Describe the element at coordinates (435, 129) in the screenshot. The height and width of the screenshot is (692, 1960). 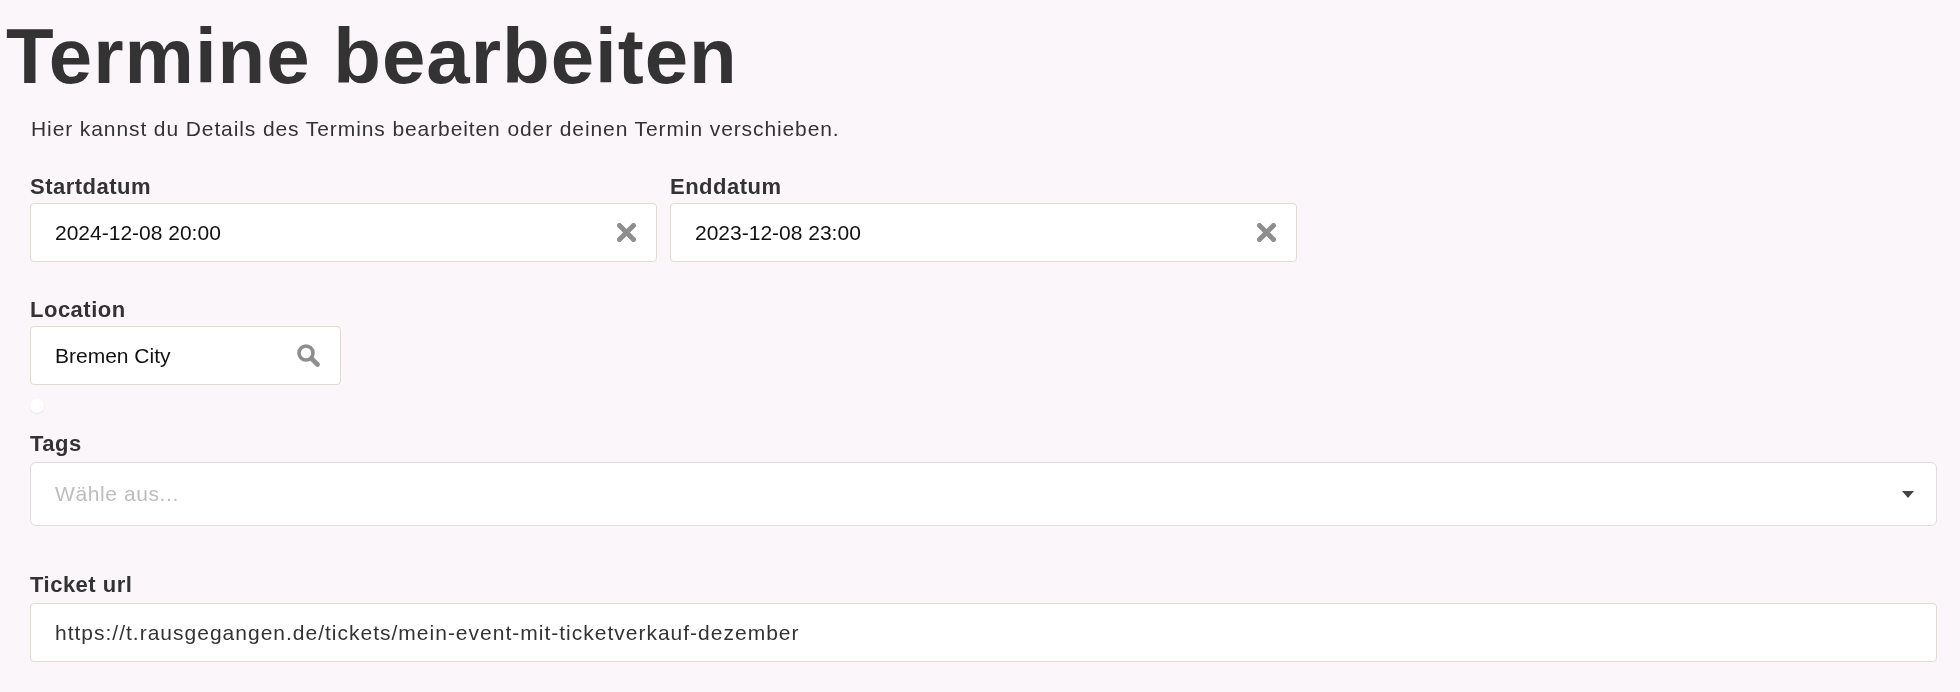
I see `page-description: Hier kannst du Details des Termins bearbeiten oder deinen Termin verschieben.` at that location.